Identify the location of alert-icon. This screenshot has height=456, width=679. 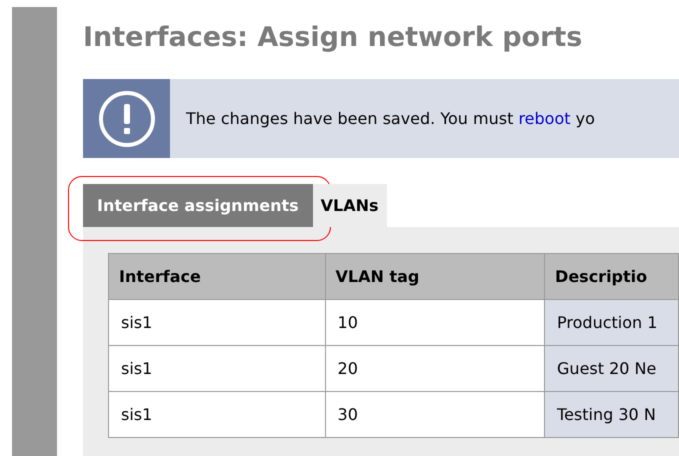
(127, 119).